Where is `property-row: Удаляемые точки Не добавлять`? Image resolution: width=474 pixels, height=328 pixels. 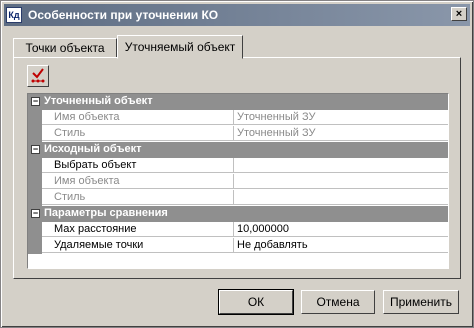 property-row: Удаляемые точки Не добавлять is located at coordinates (238, 246).